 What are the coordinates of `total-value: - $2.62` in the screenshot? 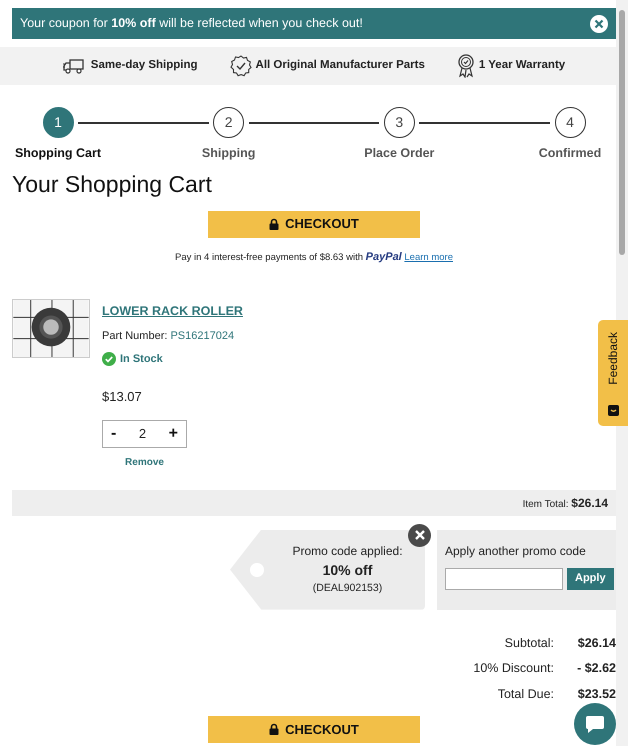 It's located at (596, 669).